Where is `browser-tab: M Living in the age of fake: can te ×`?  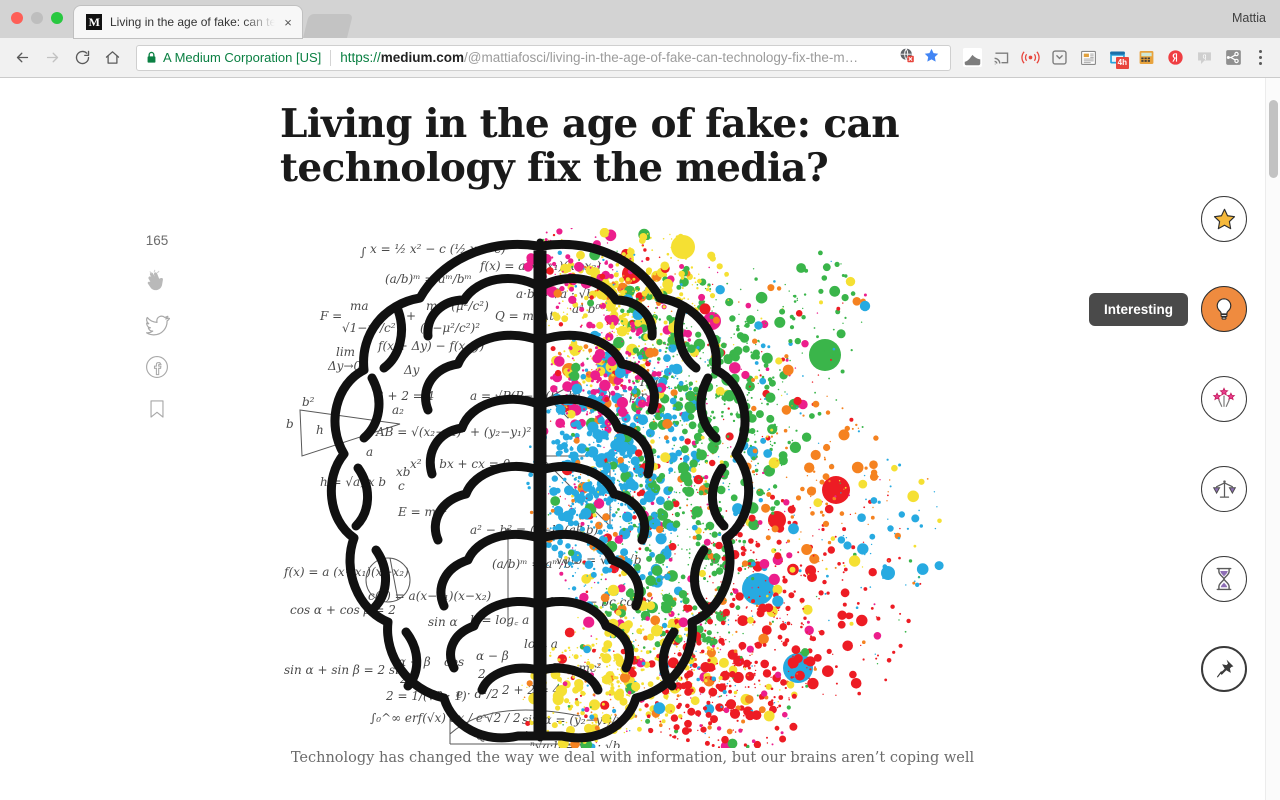
browser-tab: M Living in the age of fake: can te × is located at coordinates (188, 22).